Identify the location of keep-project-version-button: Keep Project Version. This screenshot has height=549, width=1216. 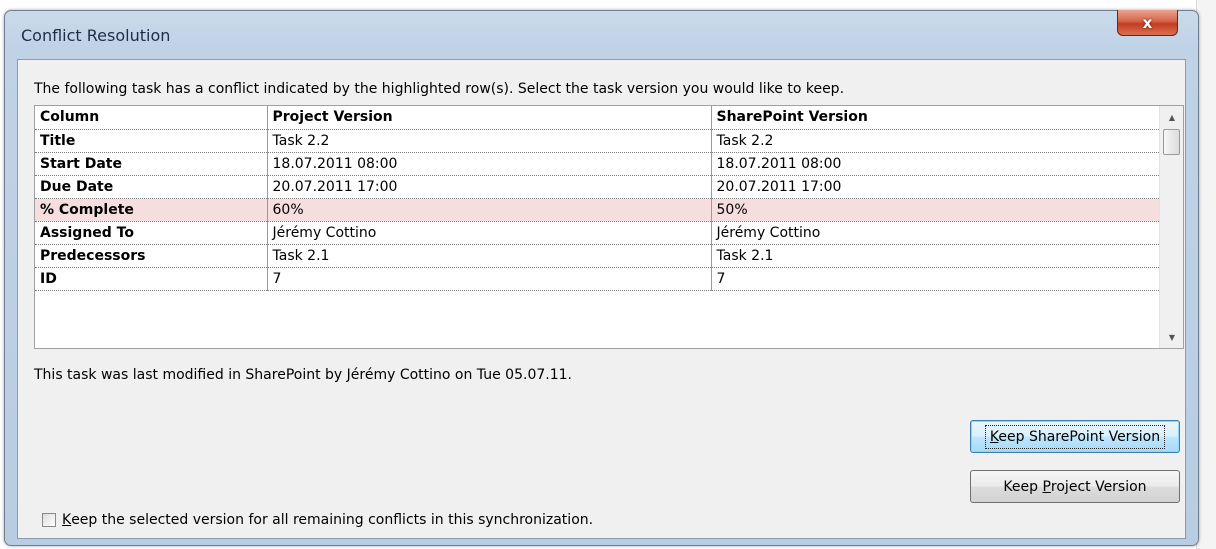
(1075, 486).